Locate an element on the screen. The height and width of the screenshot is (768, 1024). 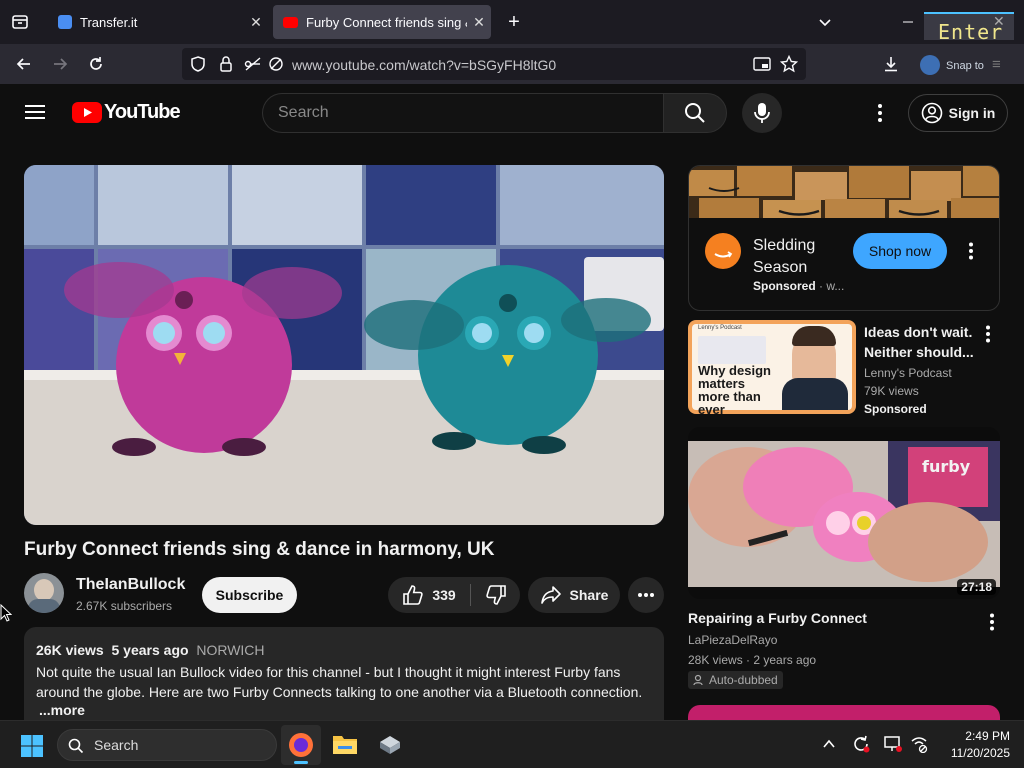
sign-in-label: Sign in is located at coordinates (972, 113).